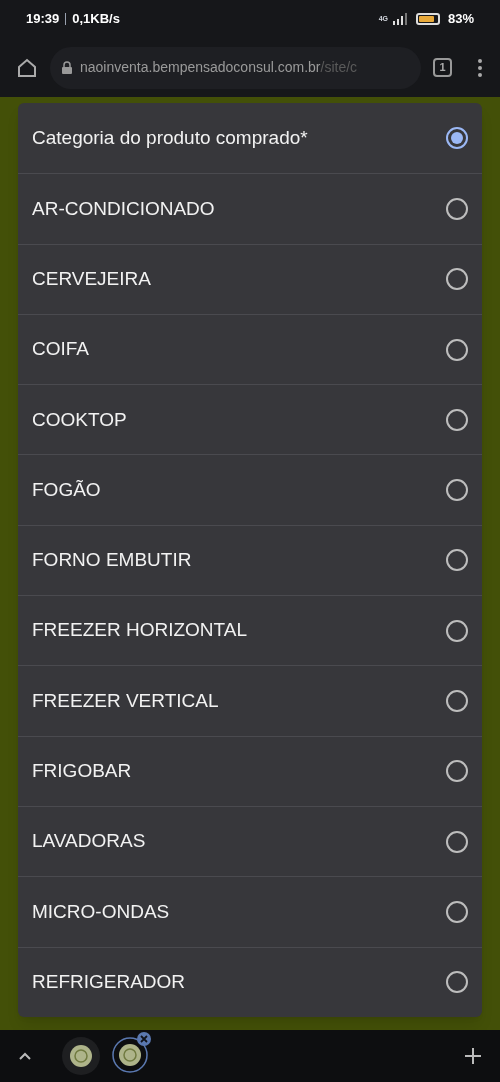 The image size is (500, 1082). I want to click on option-row: LAVADORAS, so click(250, 841).